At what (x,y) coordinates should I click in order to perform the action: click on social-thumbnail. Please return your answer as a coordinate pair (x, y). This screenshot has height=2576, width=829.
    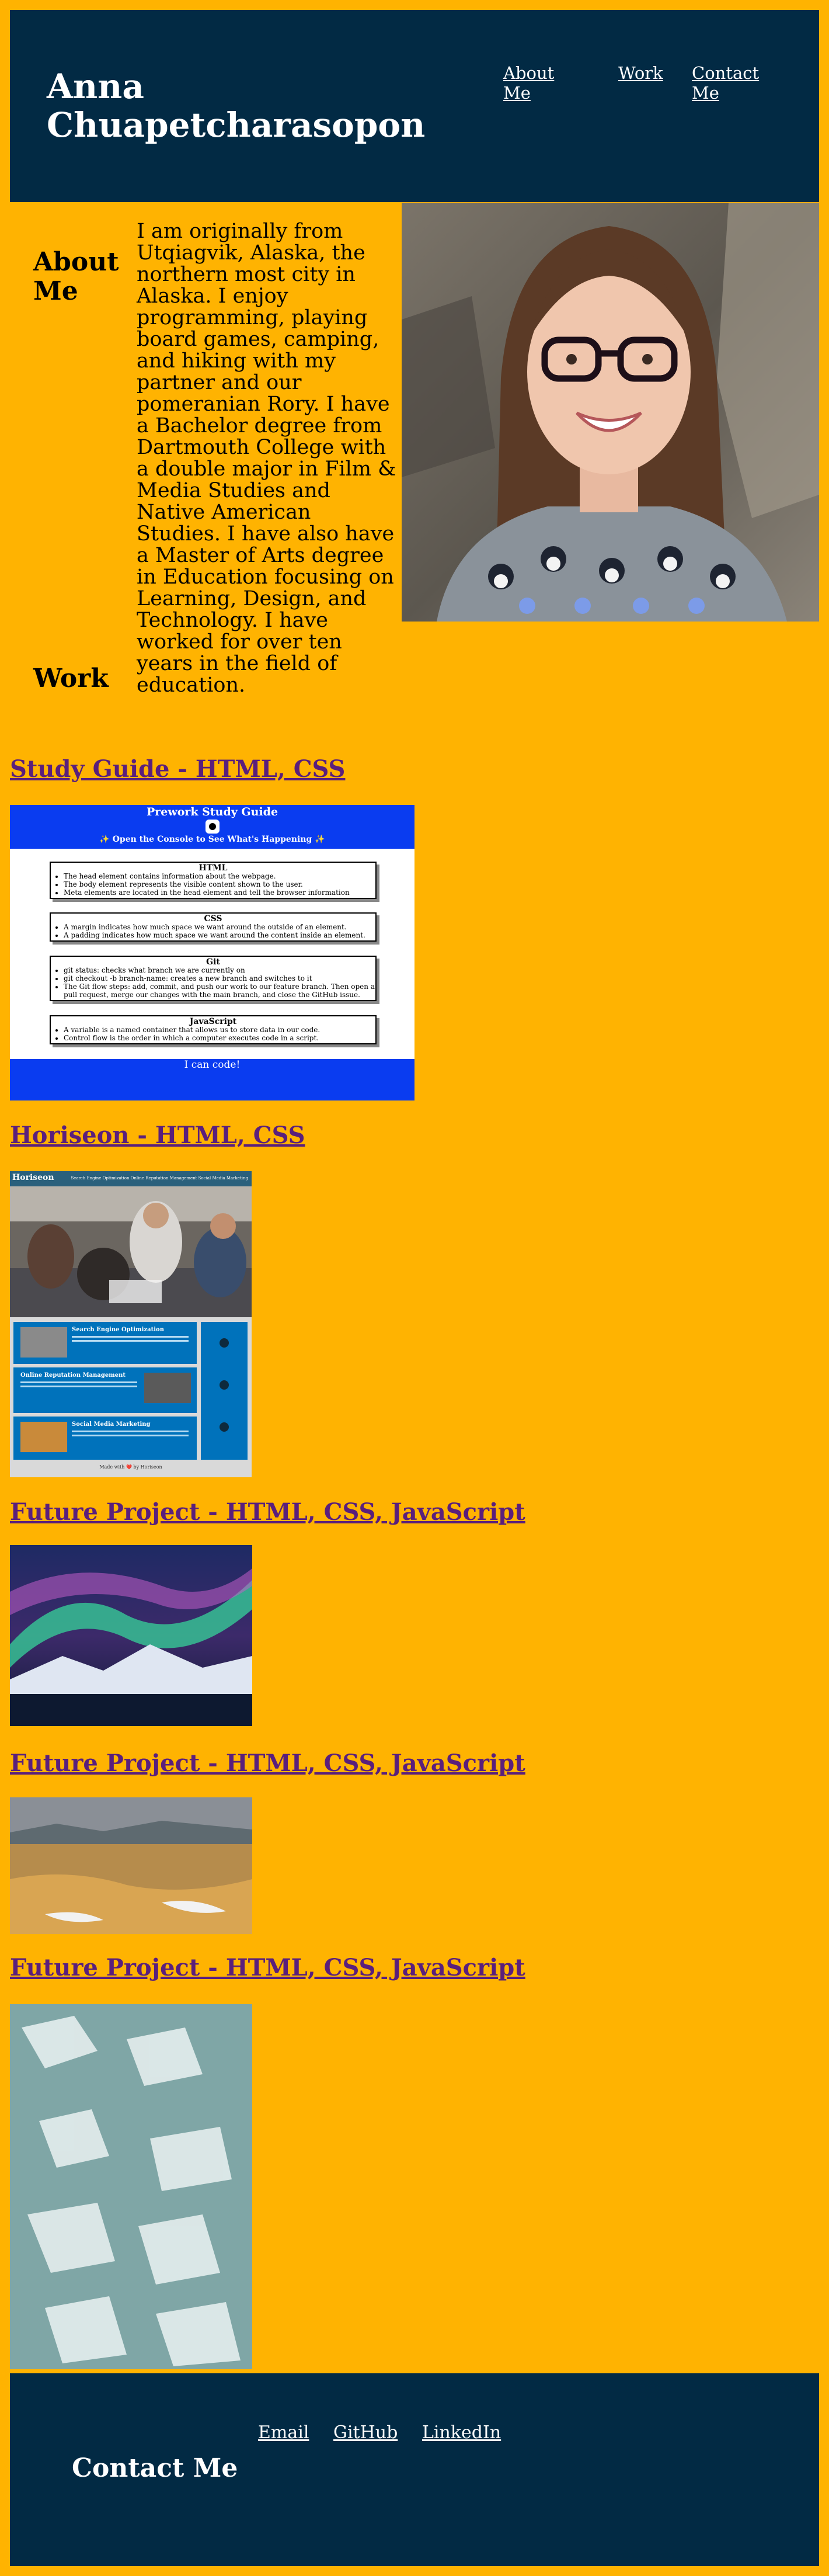
    Looking at the image, I should click on (43, 1437).